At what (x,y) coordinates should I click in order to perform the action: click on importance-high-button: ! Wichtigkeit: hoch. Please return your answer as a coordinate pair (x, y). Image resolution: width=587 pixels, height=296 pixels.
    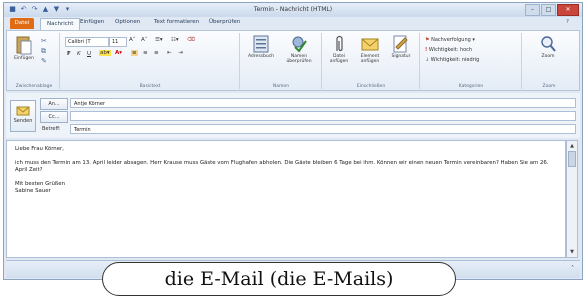
    Looking at the image, I should click on (448, 50).